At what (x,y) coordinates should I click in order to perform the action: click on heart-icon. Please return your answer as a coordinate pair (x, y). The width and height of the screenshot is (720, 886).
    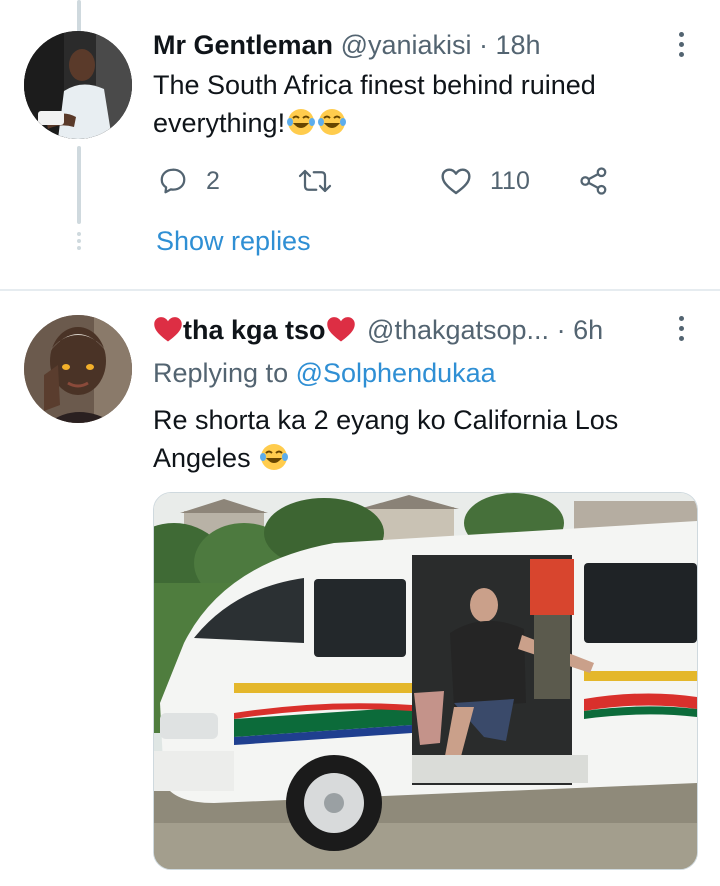
    Looking at the image, I should click on (456, 181).